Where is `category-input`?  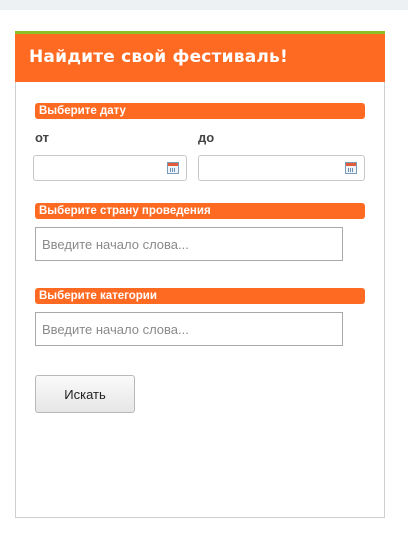
category-input is located at coordinates (189, 329).